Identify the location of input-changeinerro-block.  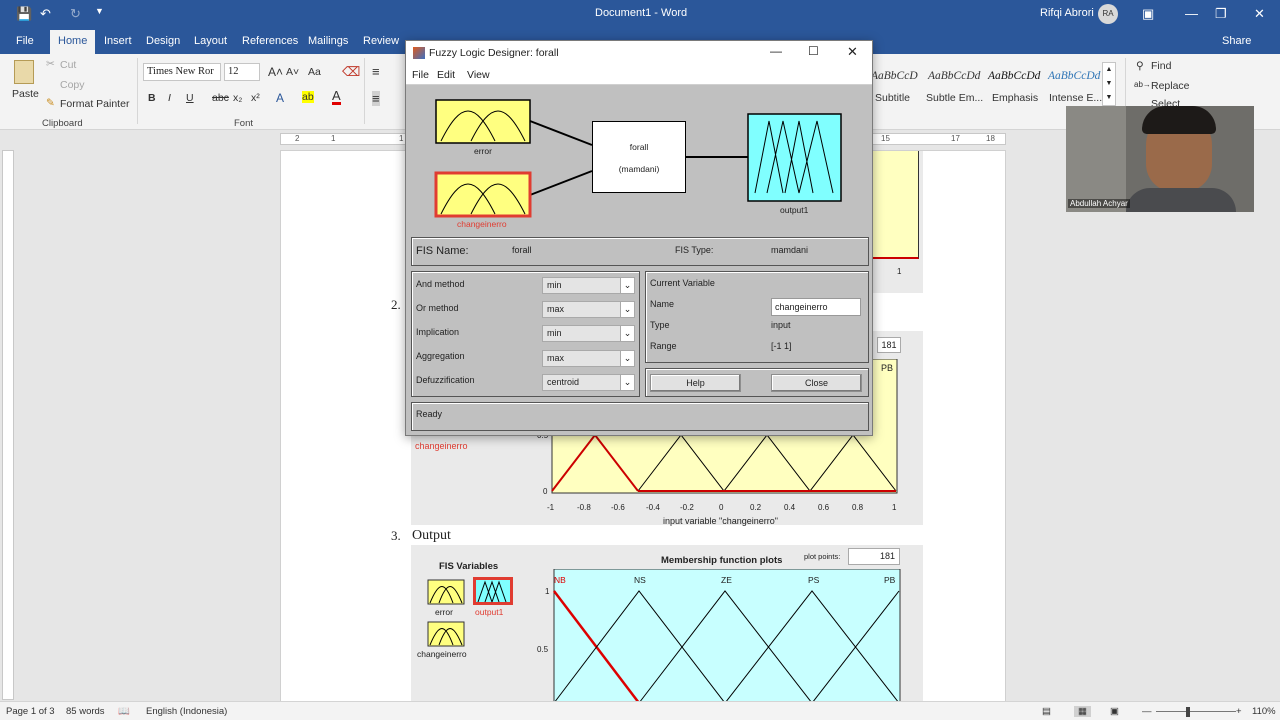
(483, 194).